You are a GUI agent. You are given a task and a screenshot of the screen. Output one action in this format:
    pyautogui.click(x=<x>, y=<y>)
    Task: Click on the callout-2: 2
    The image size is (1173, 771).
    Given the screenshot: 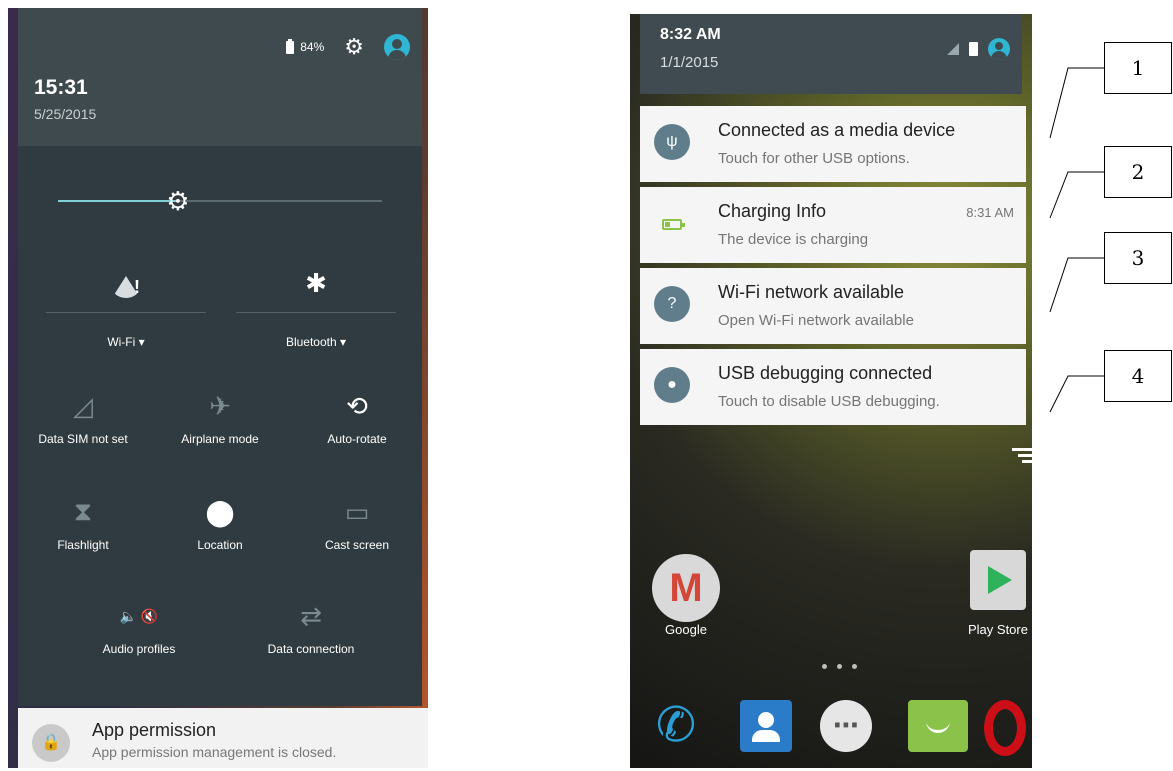 What is the action you would take?
    pyautogui.click(x=1138, y=172)
    